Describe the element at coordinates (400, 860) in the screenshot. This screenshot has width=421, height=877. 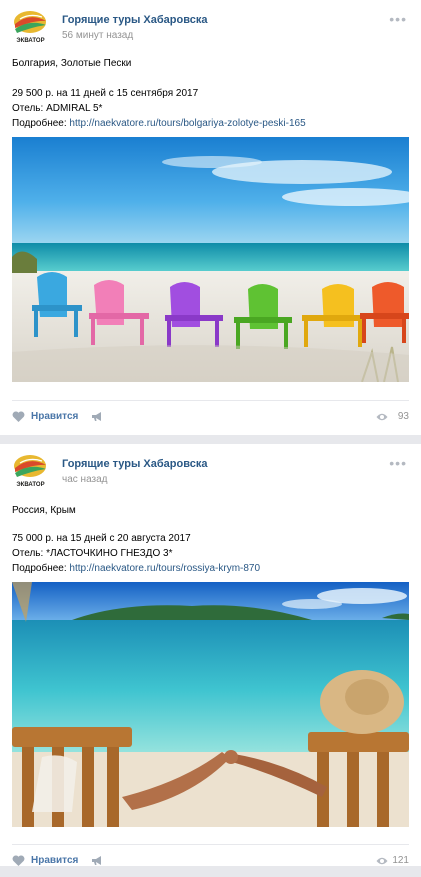
I see `views-count: 121` at that location.